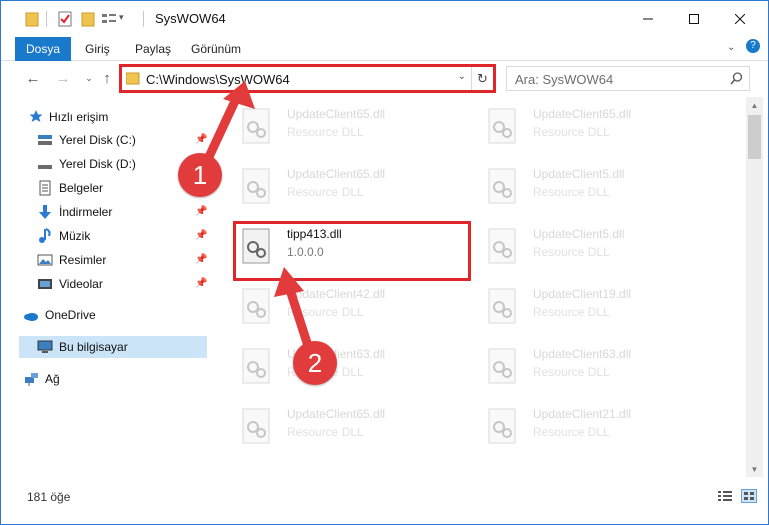 This screenshot has height=525, width=769. Describe the element at coordinates (200, 175) in the screenshot. I see `callout-badge-1: 1` at that location.